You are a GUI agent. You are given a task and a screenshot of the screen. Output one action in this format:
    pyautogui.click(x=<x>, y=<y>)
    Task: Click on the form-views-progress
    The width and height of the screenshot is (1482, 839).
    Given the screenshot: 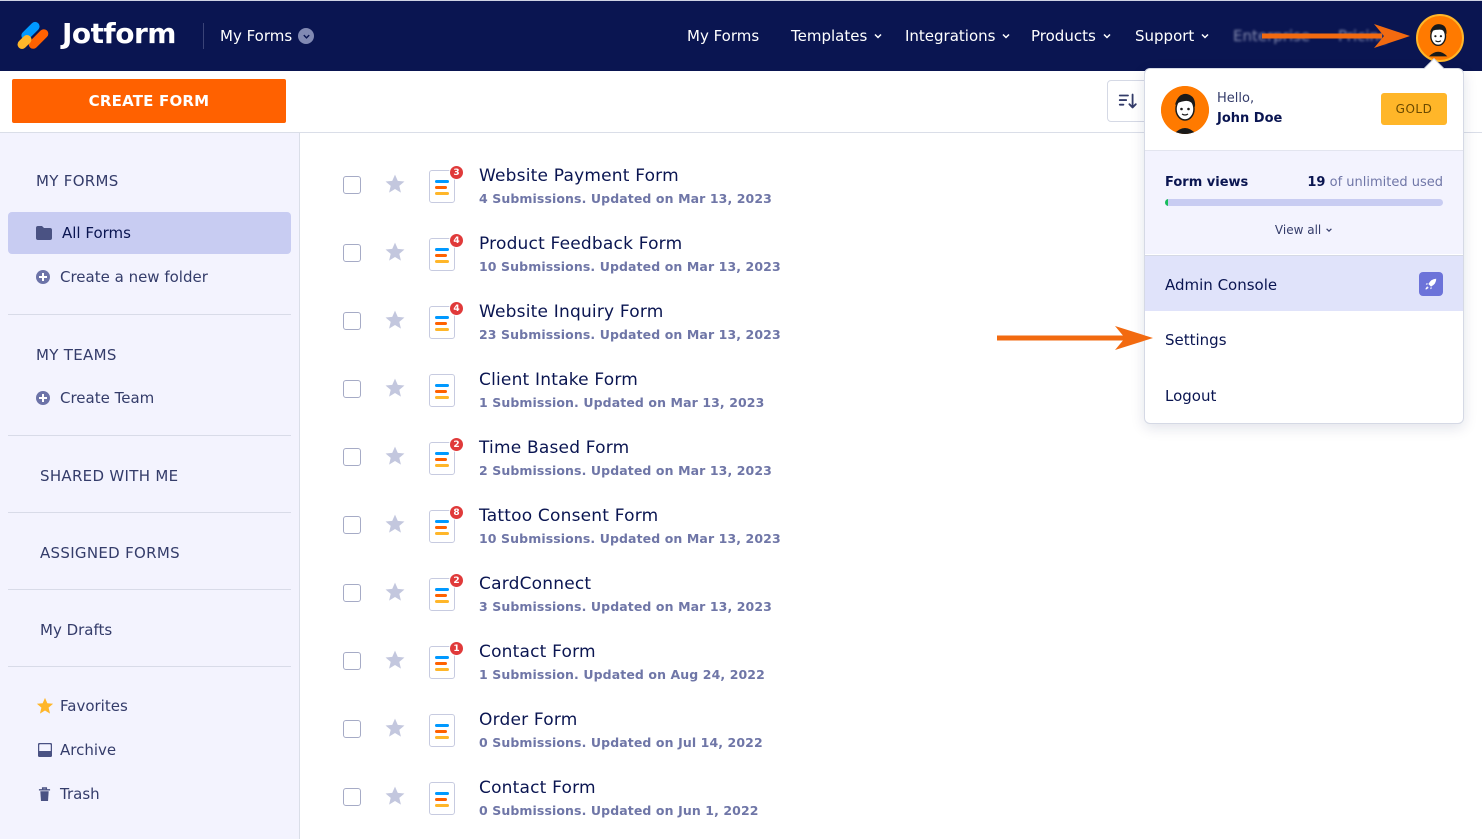 What is the action you would take?
    pyautogui.click(x=1304, y=202)
    